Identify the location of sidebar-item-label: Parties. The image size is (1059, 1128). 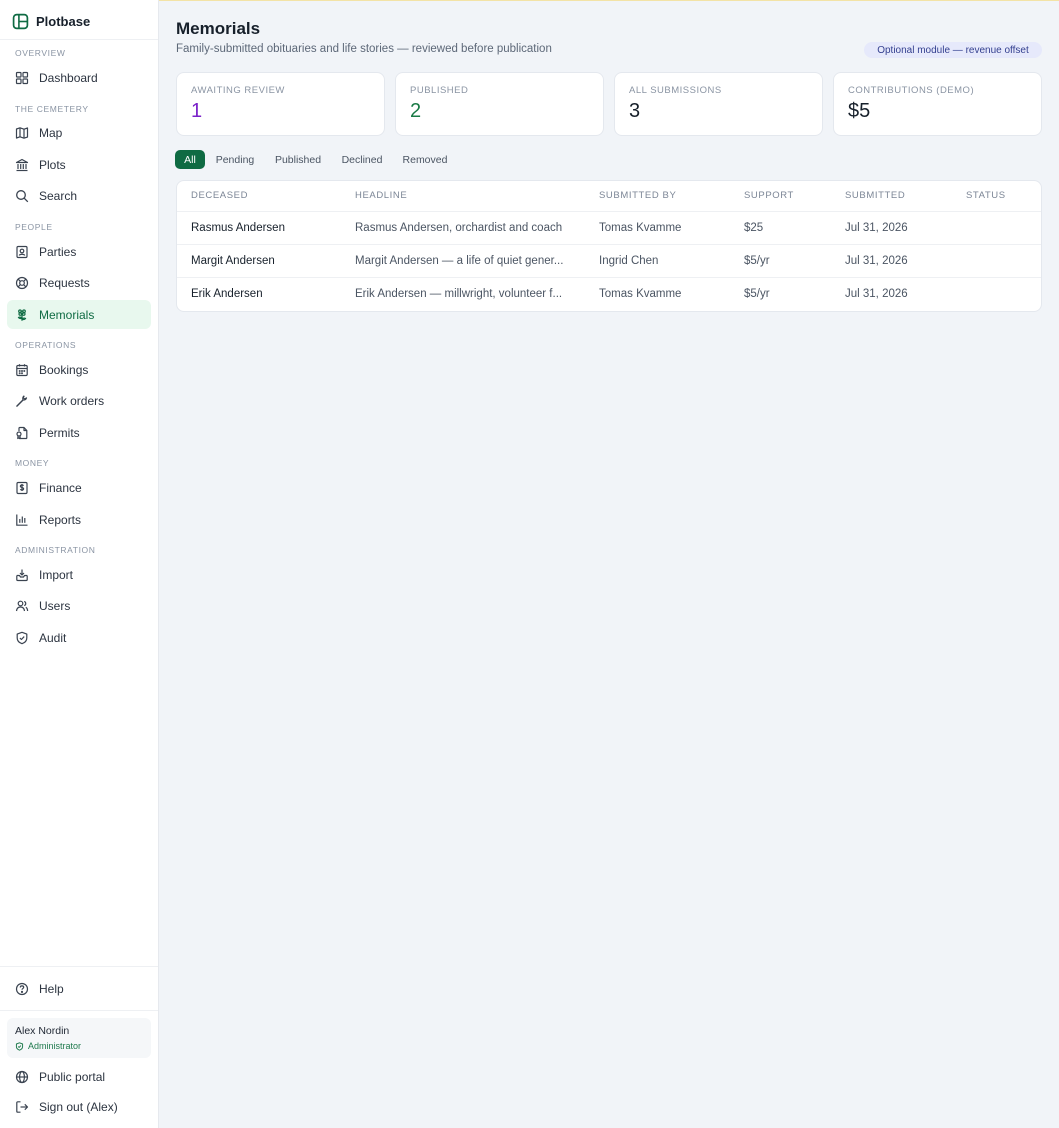
(58, 251).